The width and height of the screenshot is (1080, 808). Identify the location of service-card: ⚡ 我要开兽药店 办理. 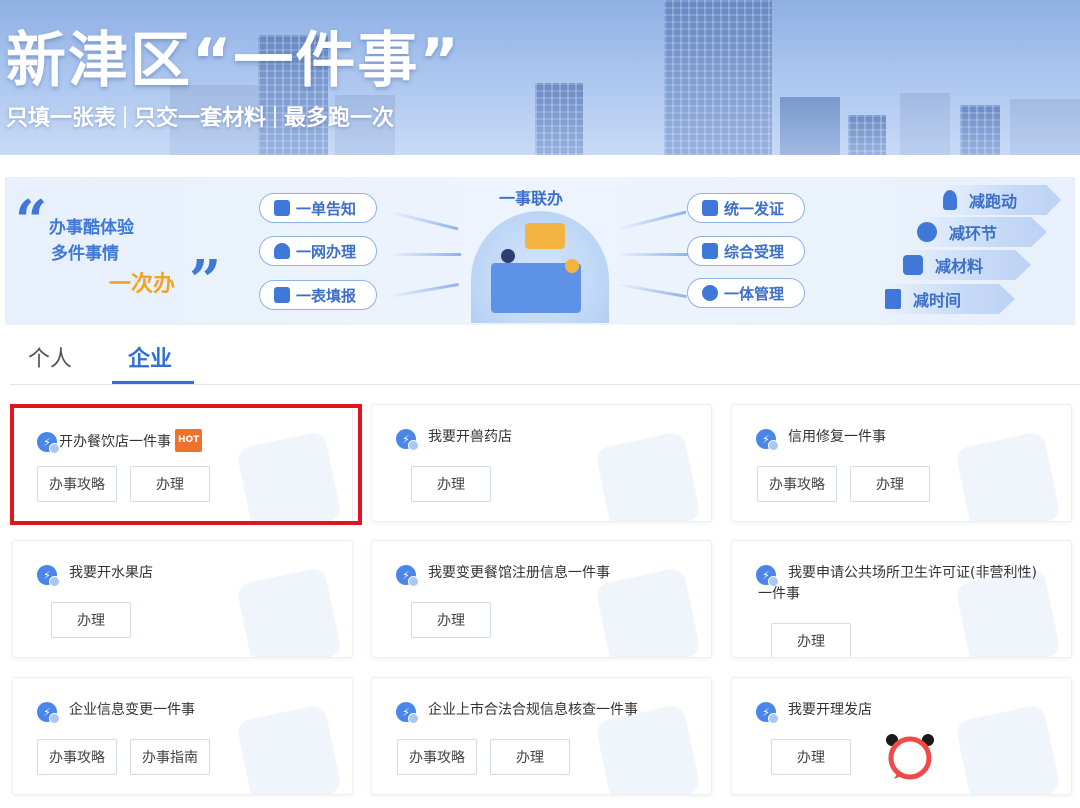
(541, 463).